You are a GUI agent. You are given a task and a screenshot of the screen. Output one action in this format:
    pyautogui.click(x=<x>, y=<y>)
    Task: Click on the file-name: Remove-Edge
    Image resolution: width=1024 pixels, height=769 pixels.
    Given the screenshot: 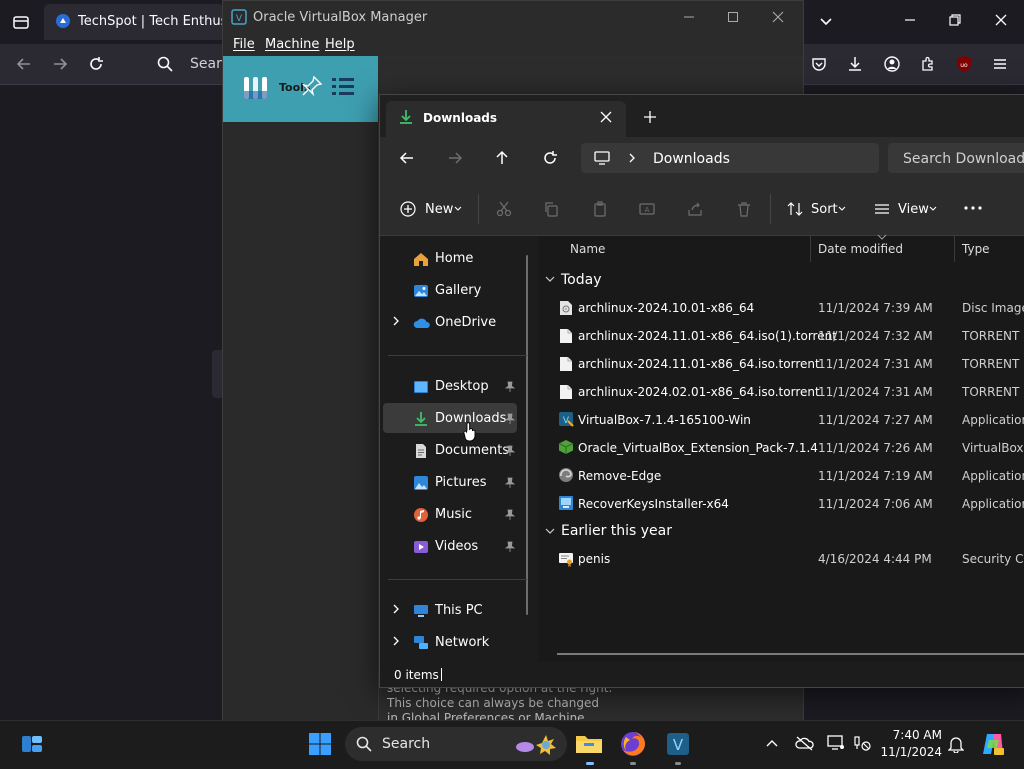 What is the action you would take?
    pyautogui.click(x=620, y=476)
    